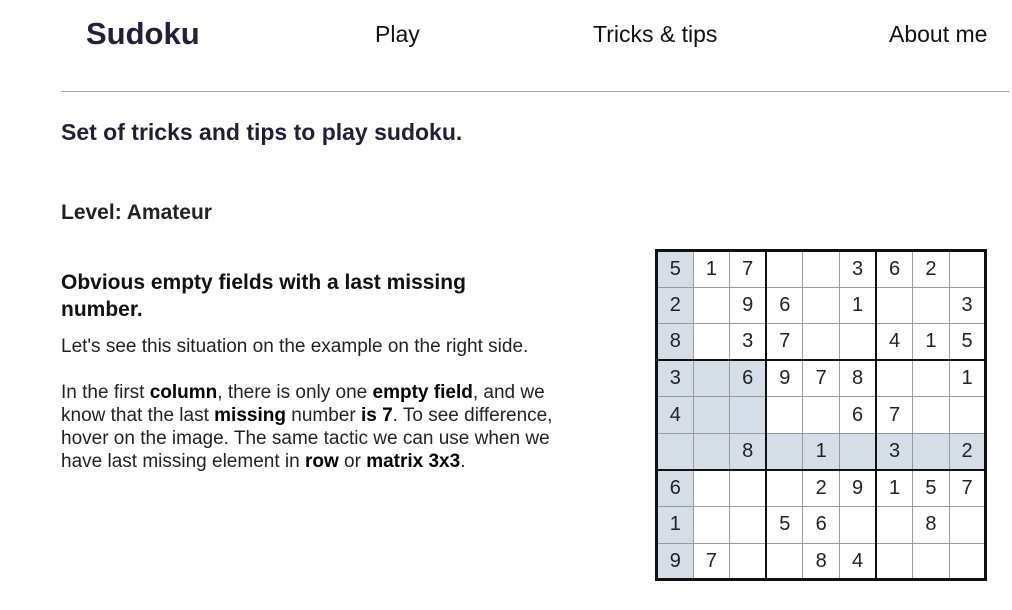 The image size is (1012, 610). What do you see at coordinates (655, 34) in the screenshot?
I see `nav-link-tricks-tips: Tricks & tips` at bounding box center [655, 34].